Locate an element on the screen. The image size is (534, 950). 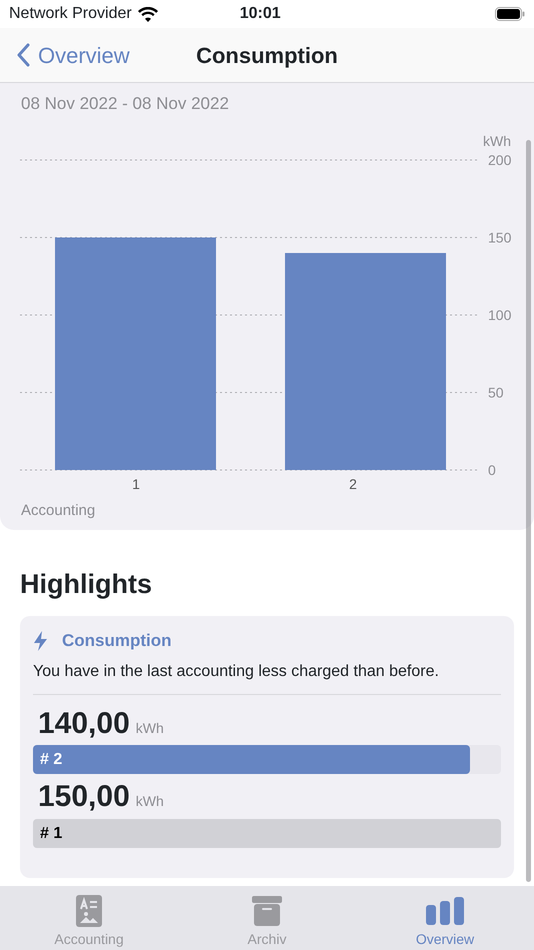
clock-time: 10:01 is located at coordinates (260, 14).